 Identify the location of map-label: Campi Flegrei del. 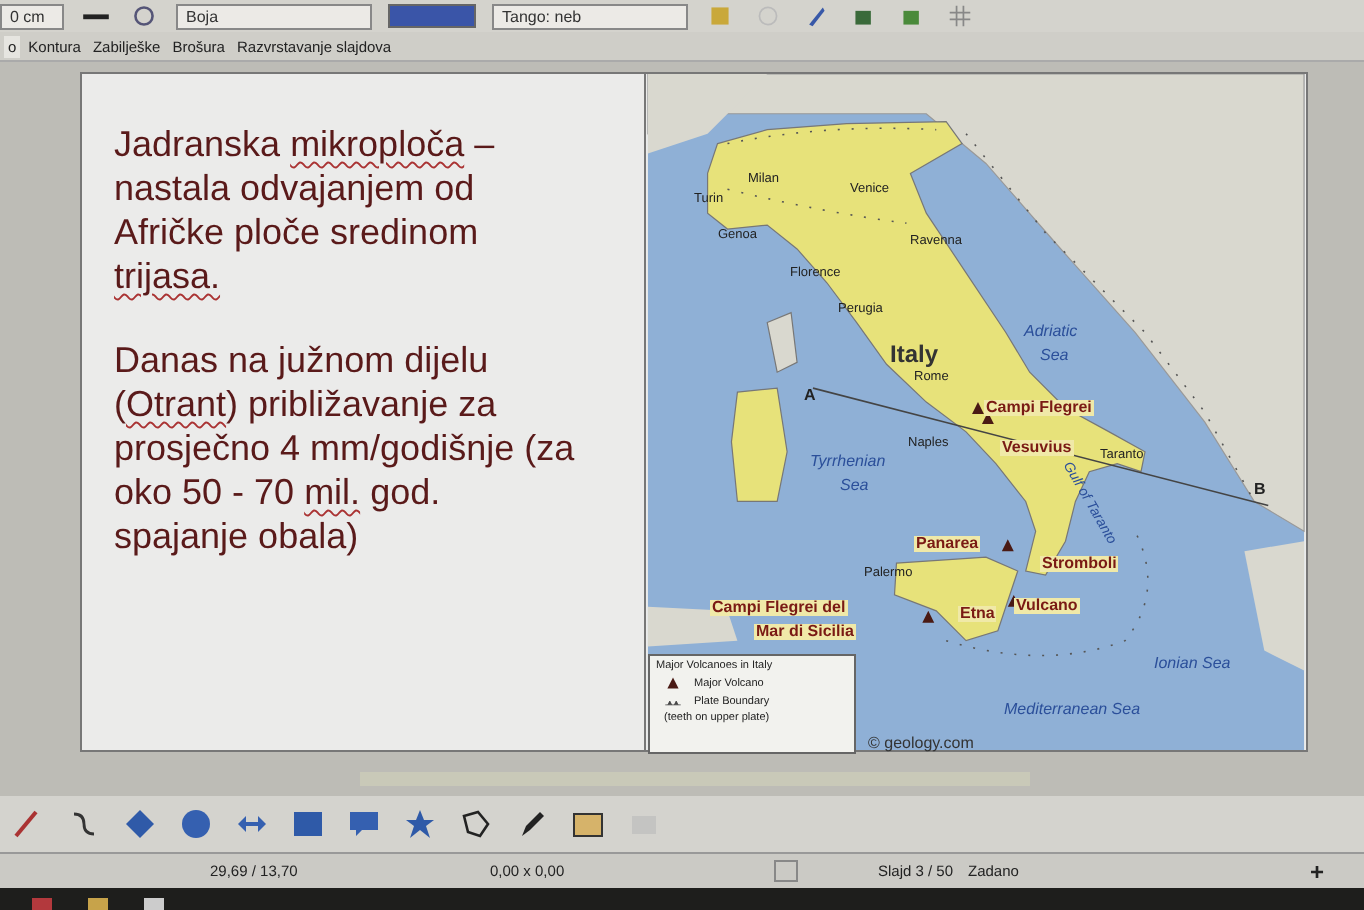
(779, 608).